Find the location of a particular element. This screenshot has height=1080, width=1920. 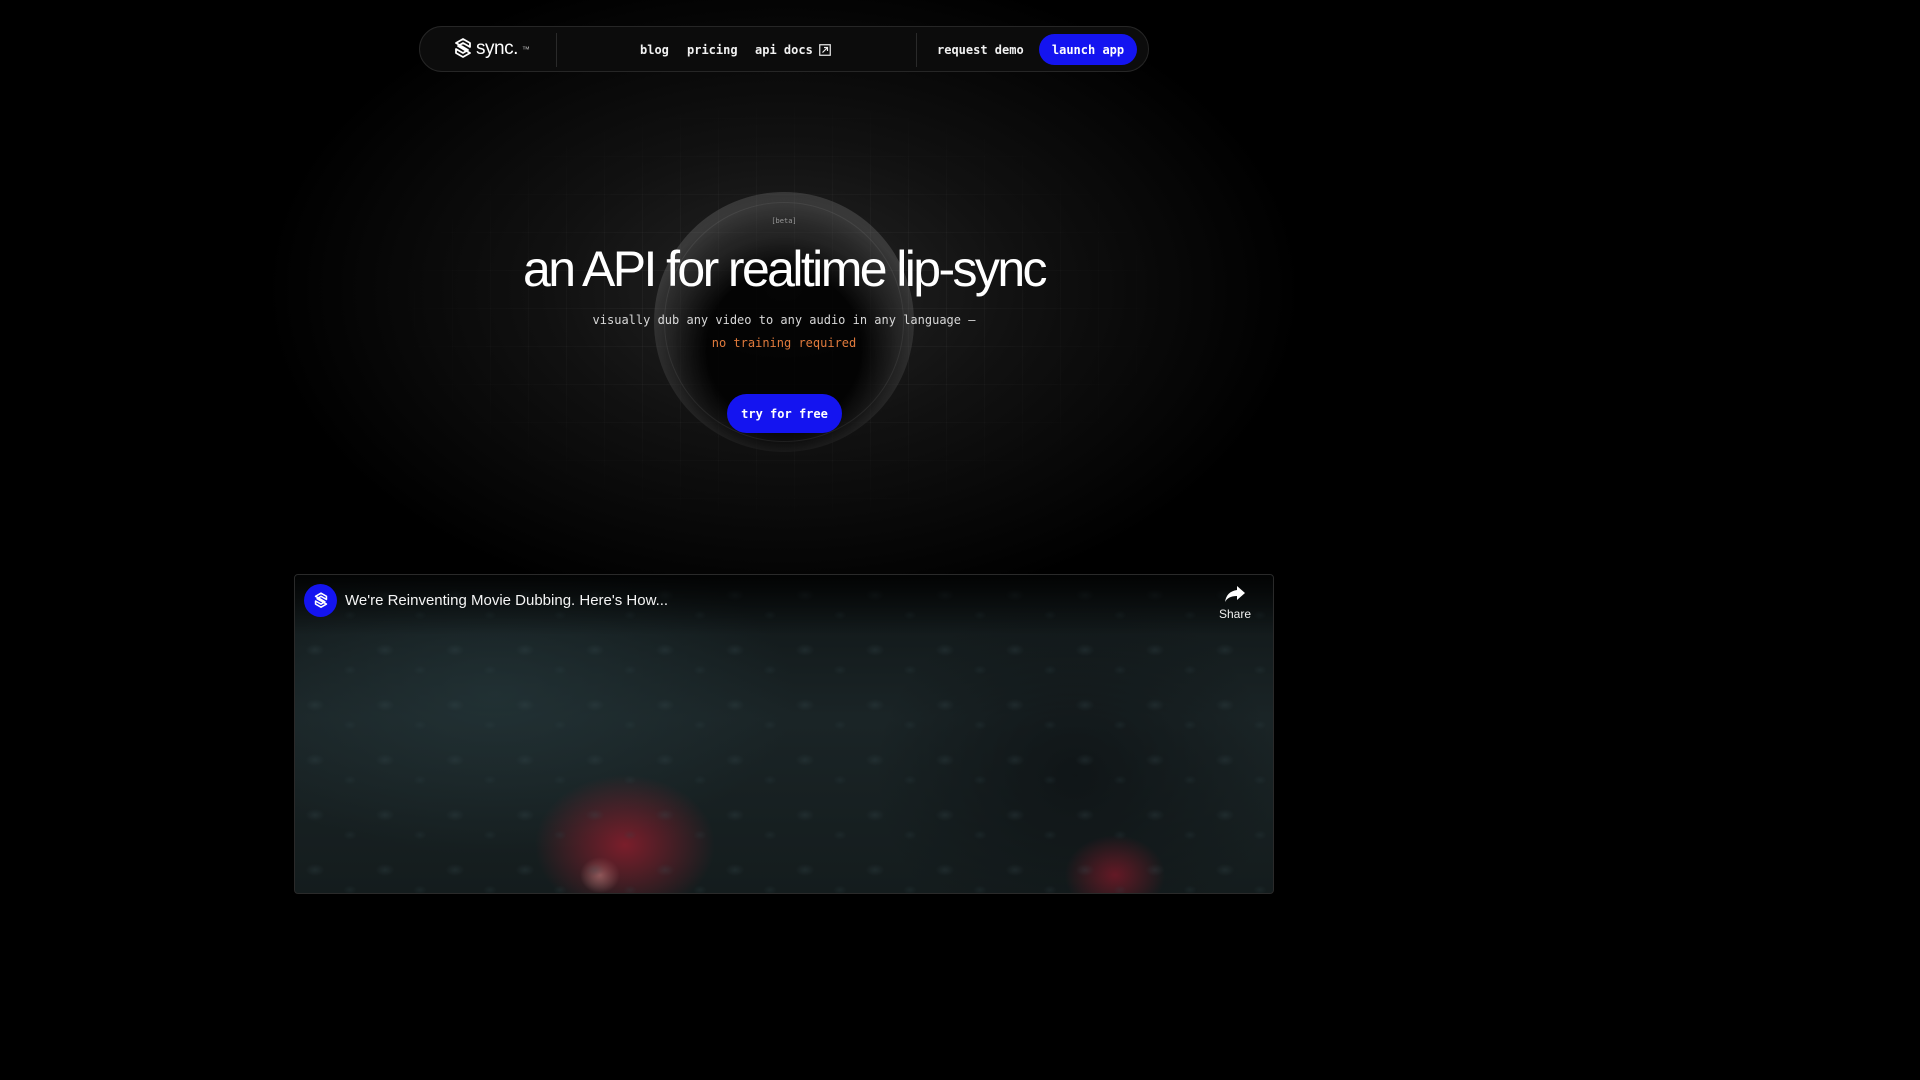

brand-logo-link: sync. ™ is located at coordinates (492, 49).